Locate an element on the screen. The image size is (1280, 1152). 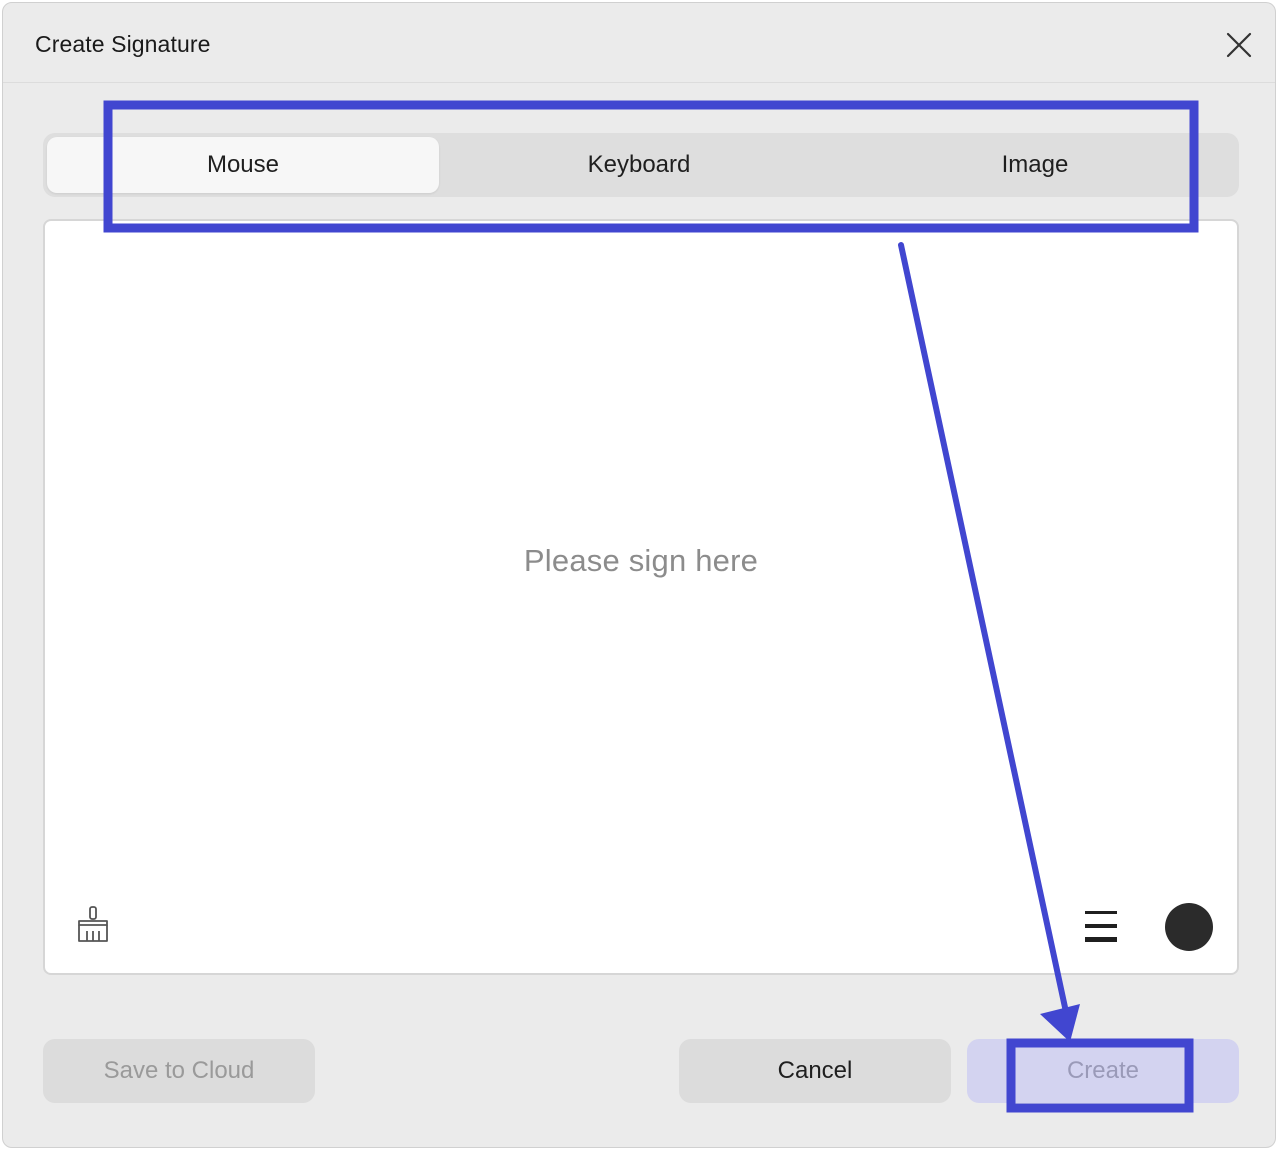
close-button is located at coordinates (1239, 45).